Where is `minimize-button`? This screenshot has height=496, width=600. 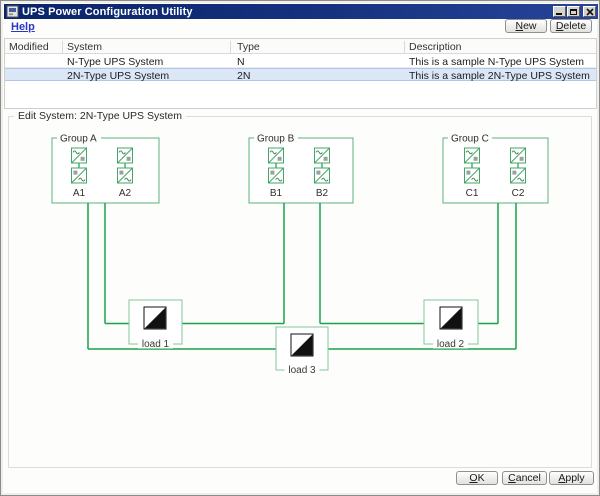
minimize-button is located at coordinates (559, 11).